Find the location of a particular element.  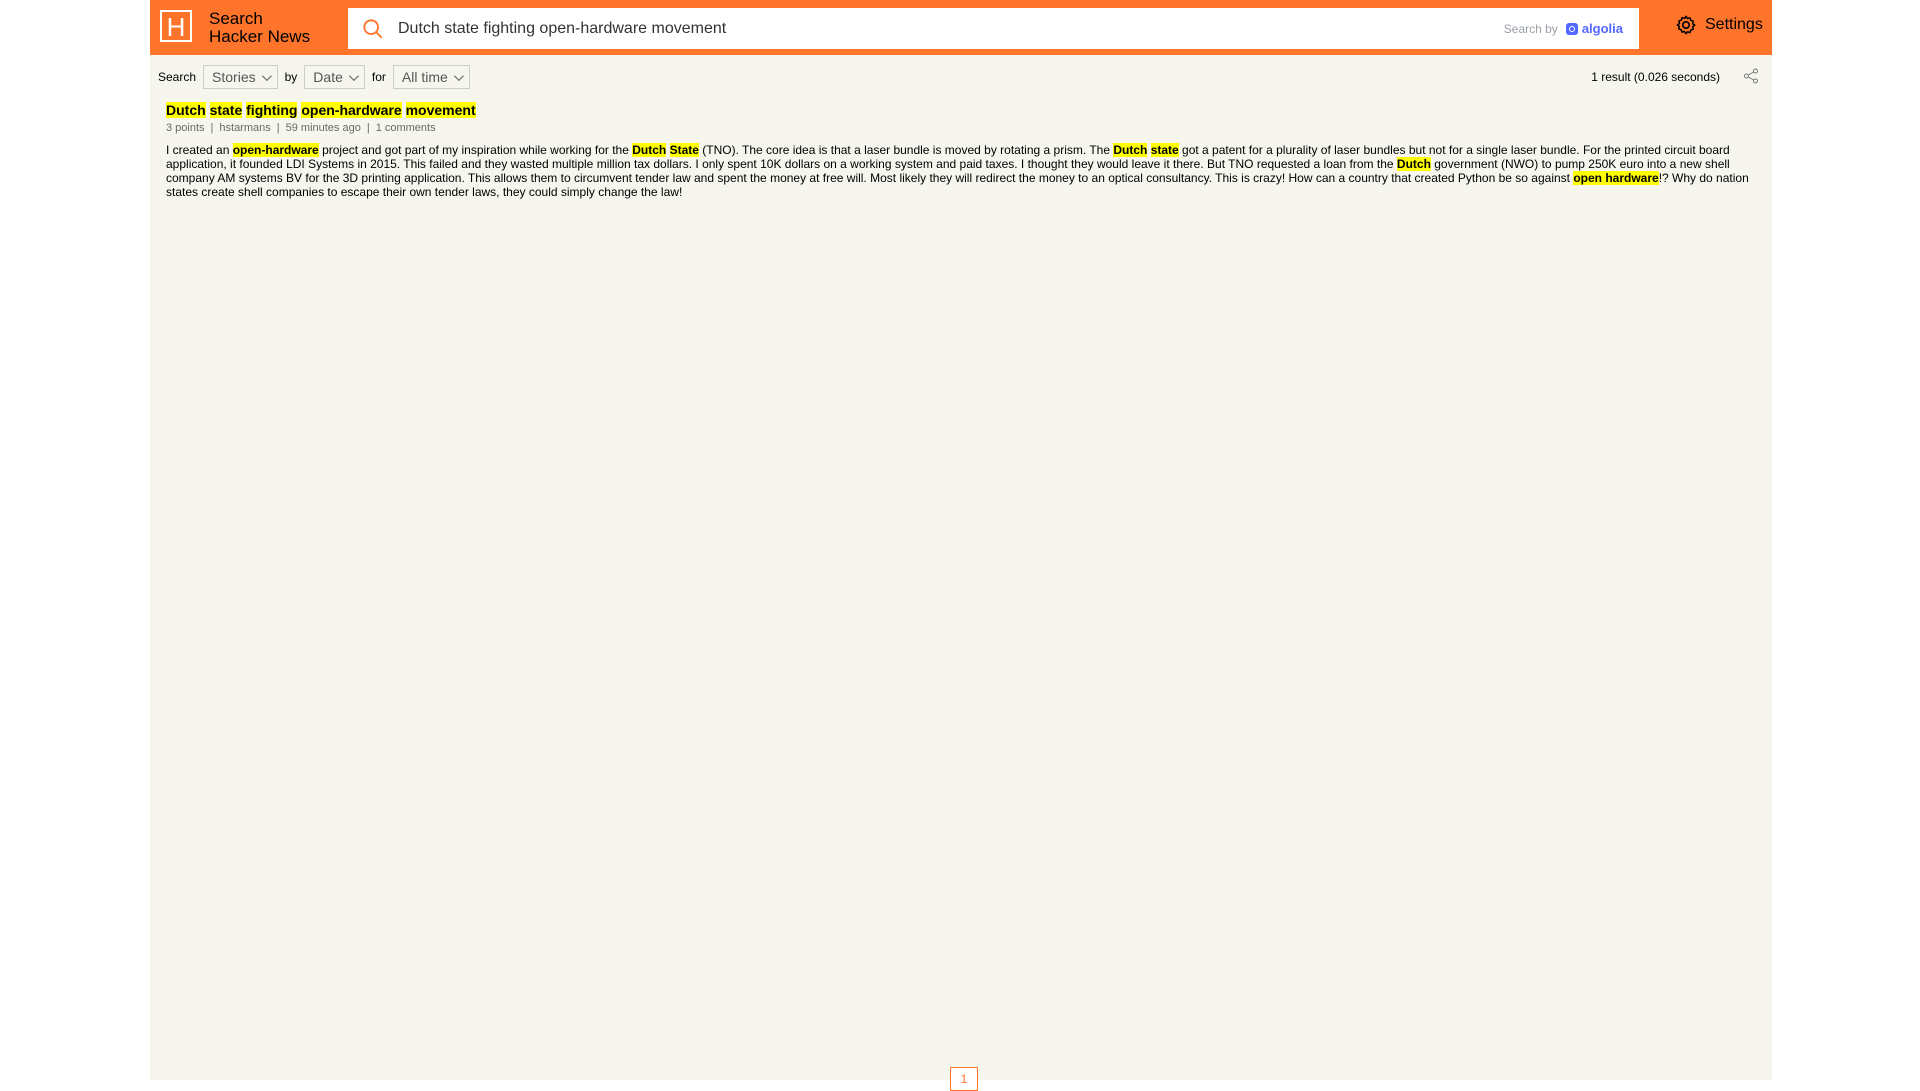

search-by-algolia: Search by algolia is located at coordinates (1563, 28).